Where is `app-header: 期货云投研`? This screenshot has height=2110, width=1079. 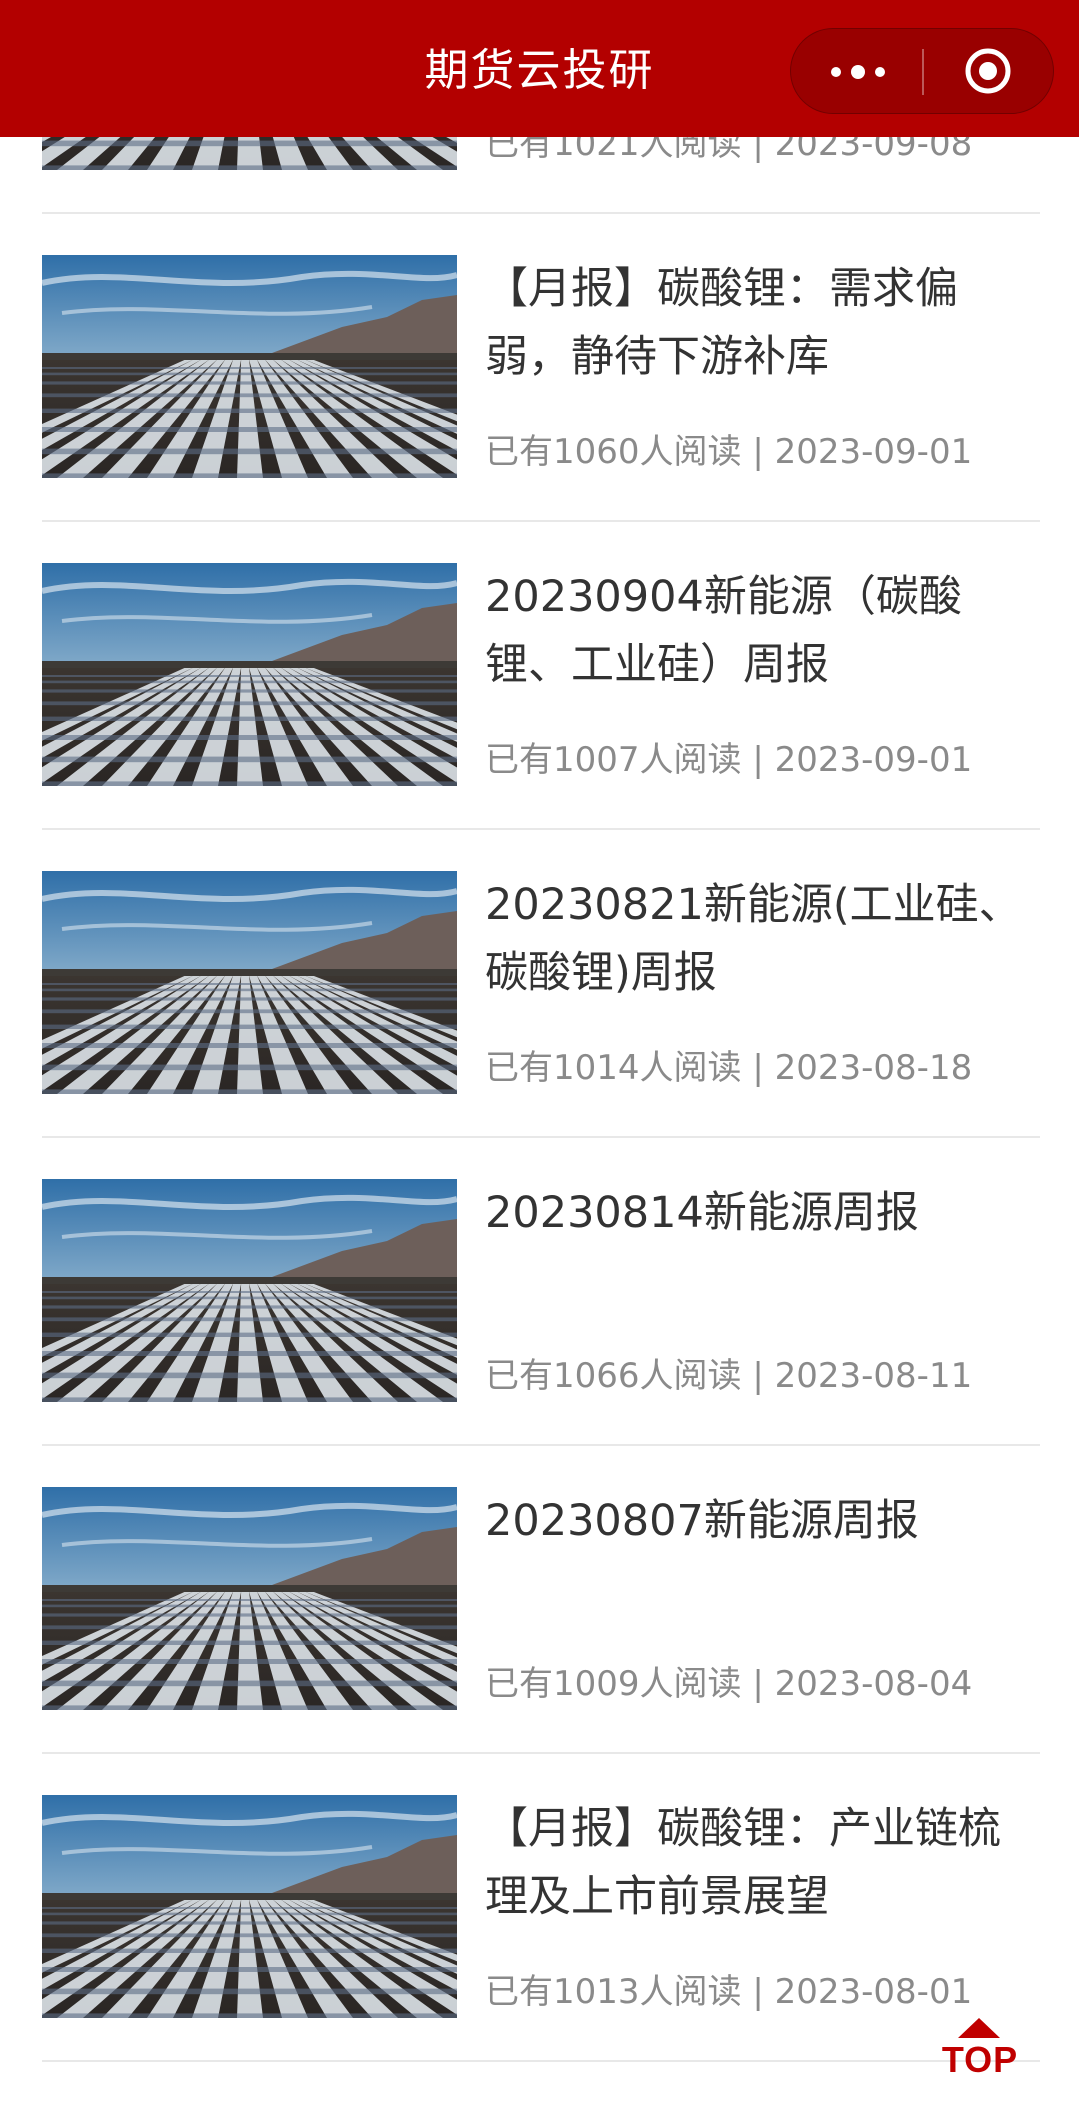 app-header: 期货云投研 is located at coordinates (539, 68).